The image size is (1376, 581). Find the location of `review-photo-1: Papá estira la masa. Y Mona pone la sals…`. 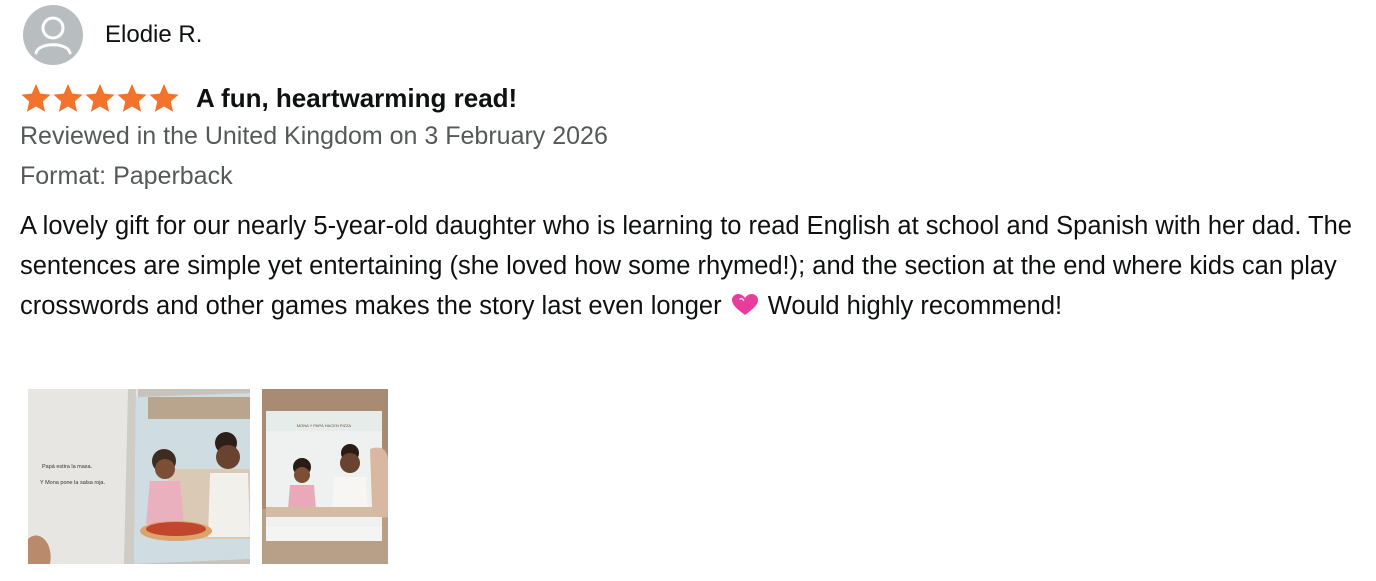

review-photo-1: Papá estira la masa. Y Mona pone la sals… is located at coordinates (139, 476).